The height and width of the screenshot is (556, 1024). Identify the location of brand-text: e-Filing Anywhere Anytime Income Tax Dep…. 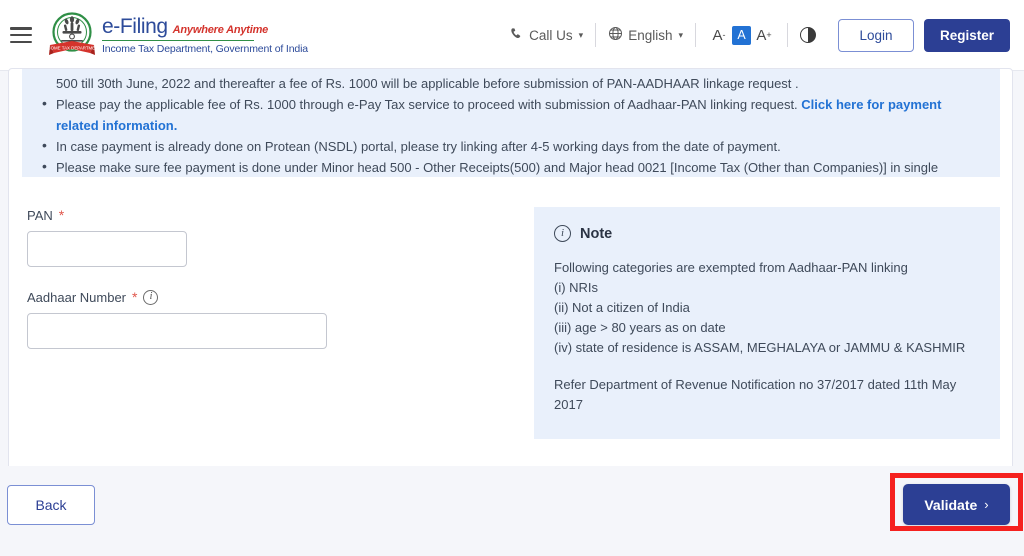
(205, 35).